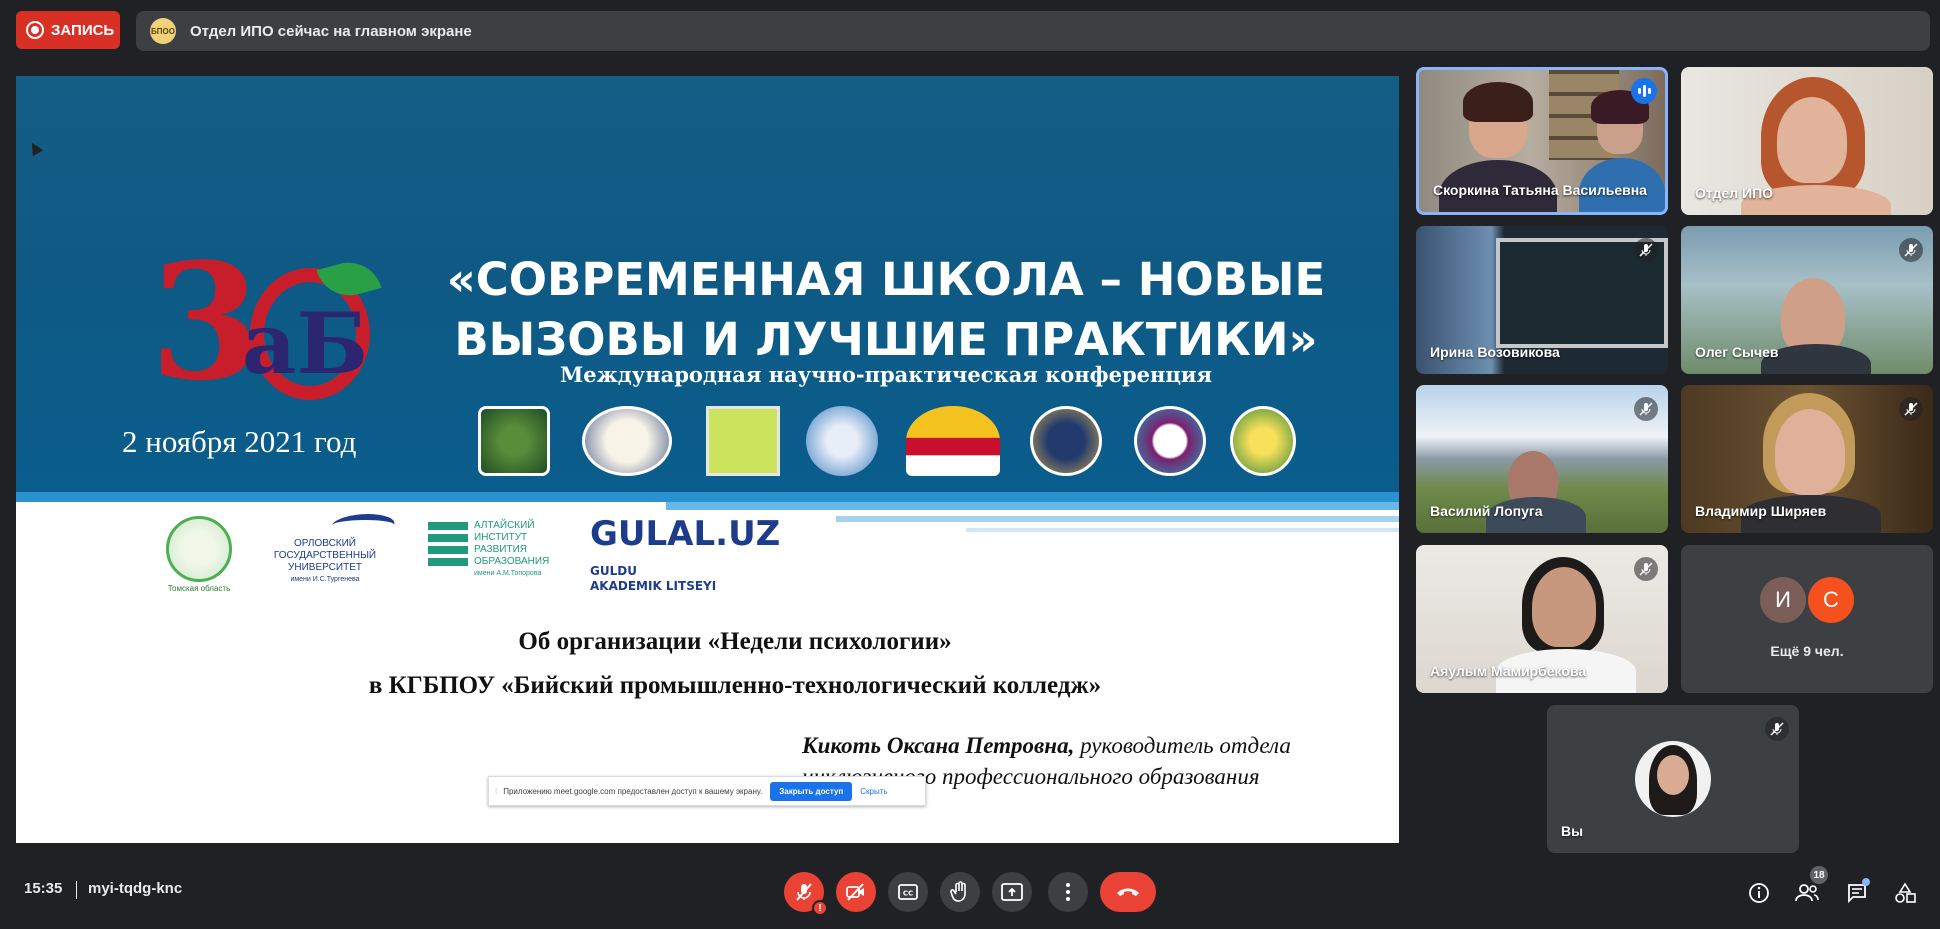  I want to click on participant-tile: Василий Лопуга, so click(1542, 459).